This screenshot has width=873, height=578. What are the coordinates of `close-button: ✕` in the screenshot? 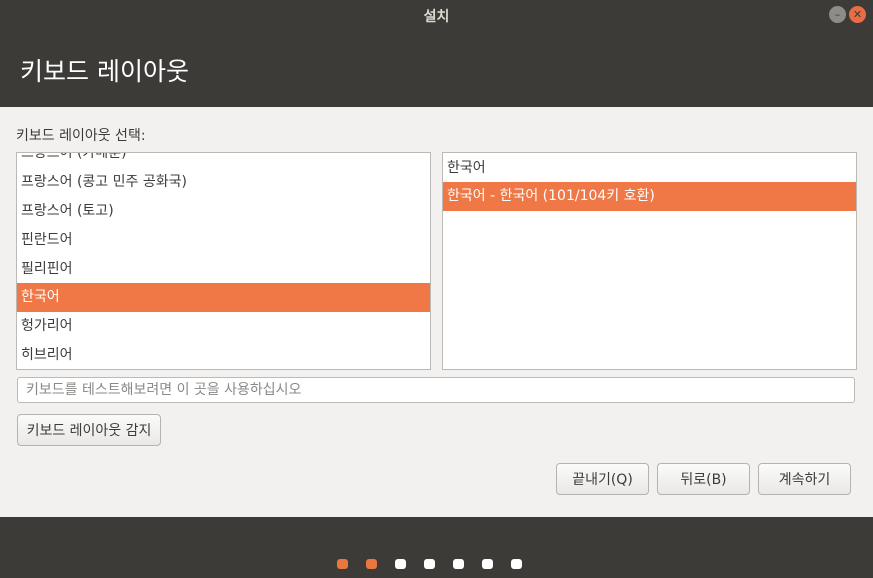 It's located at (857, 14).